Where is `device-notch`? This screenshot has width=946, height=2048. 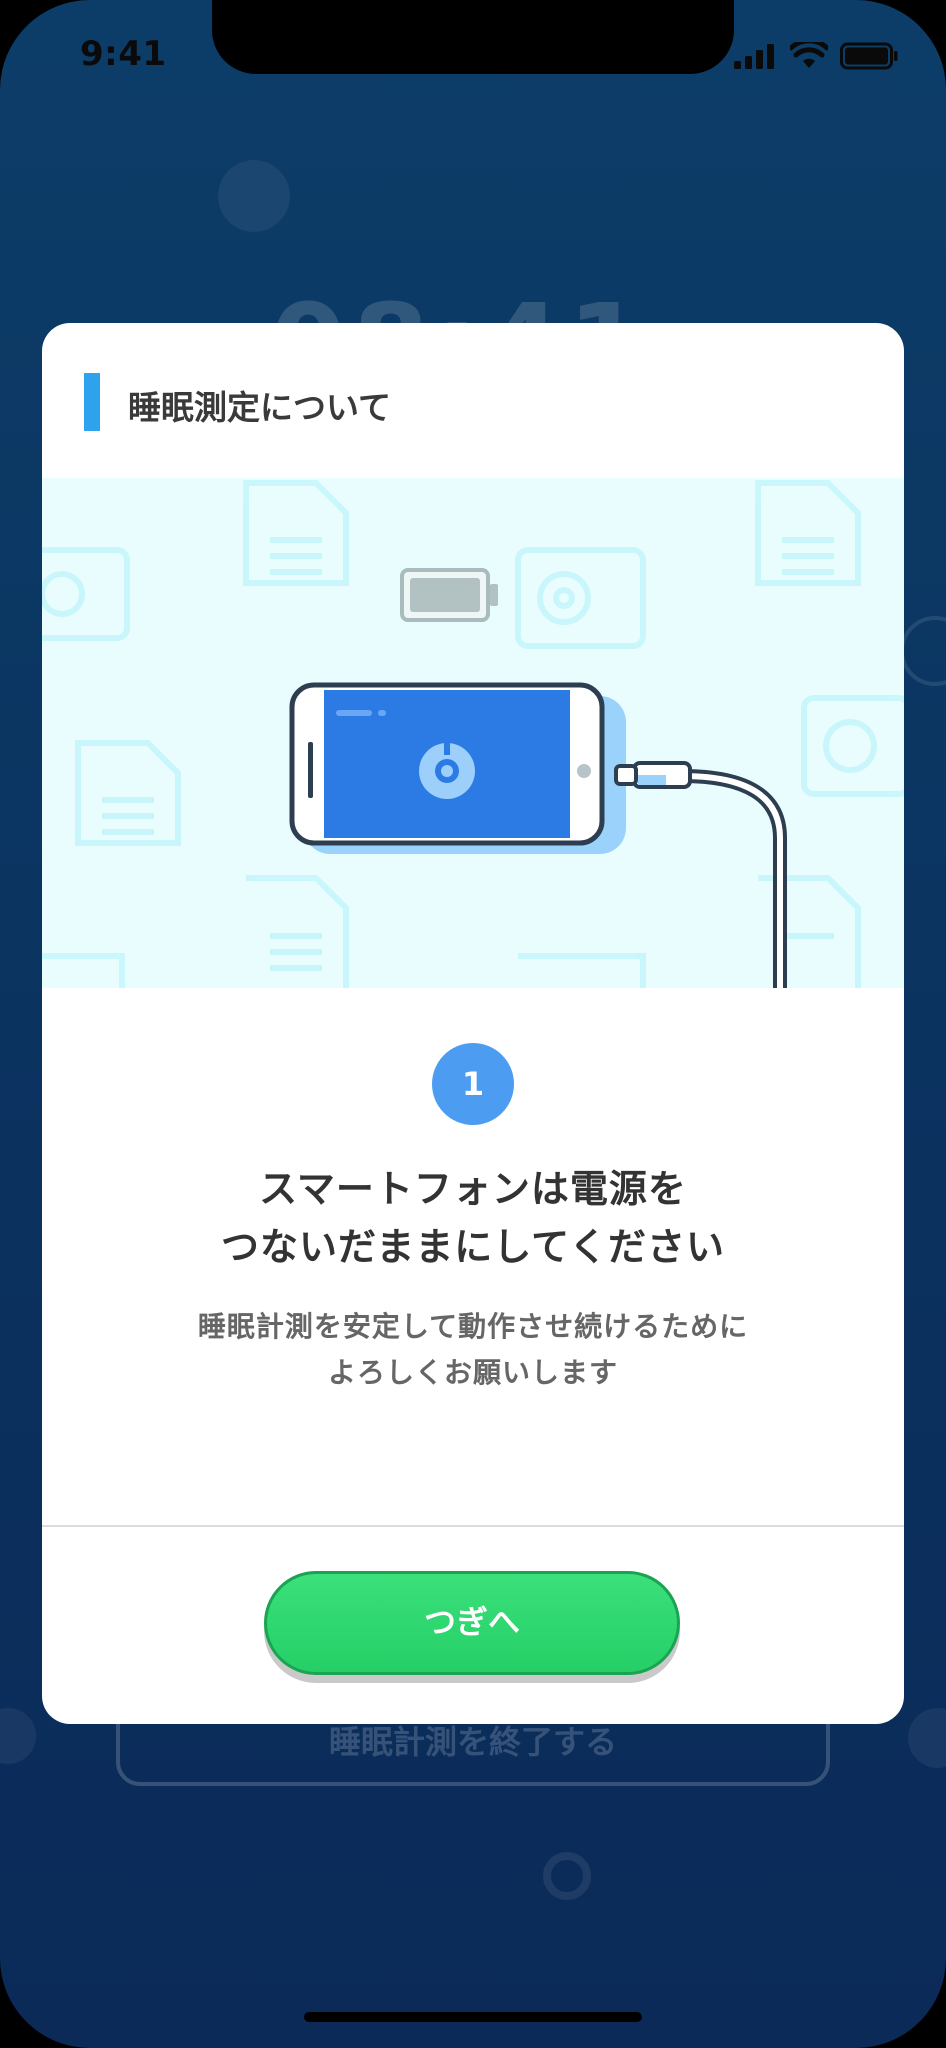
device-notch is located at coordinates (473, 37).